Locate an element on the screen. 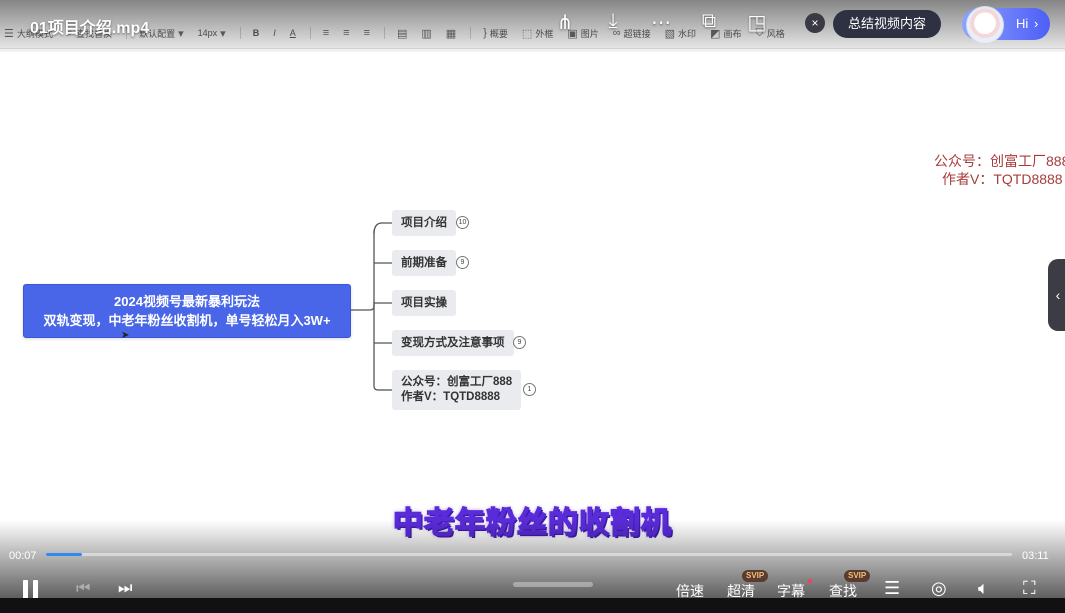  bottom-strip is located at coordinates (532, 605).